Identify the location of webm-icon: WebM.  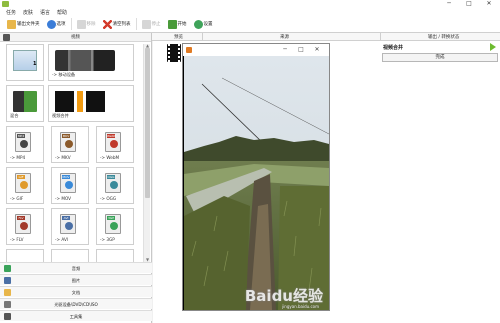
(113, 142).